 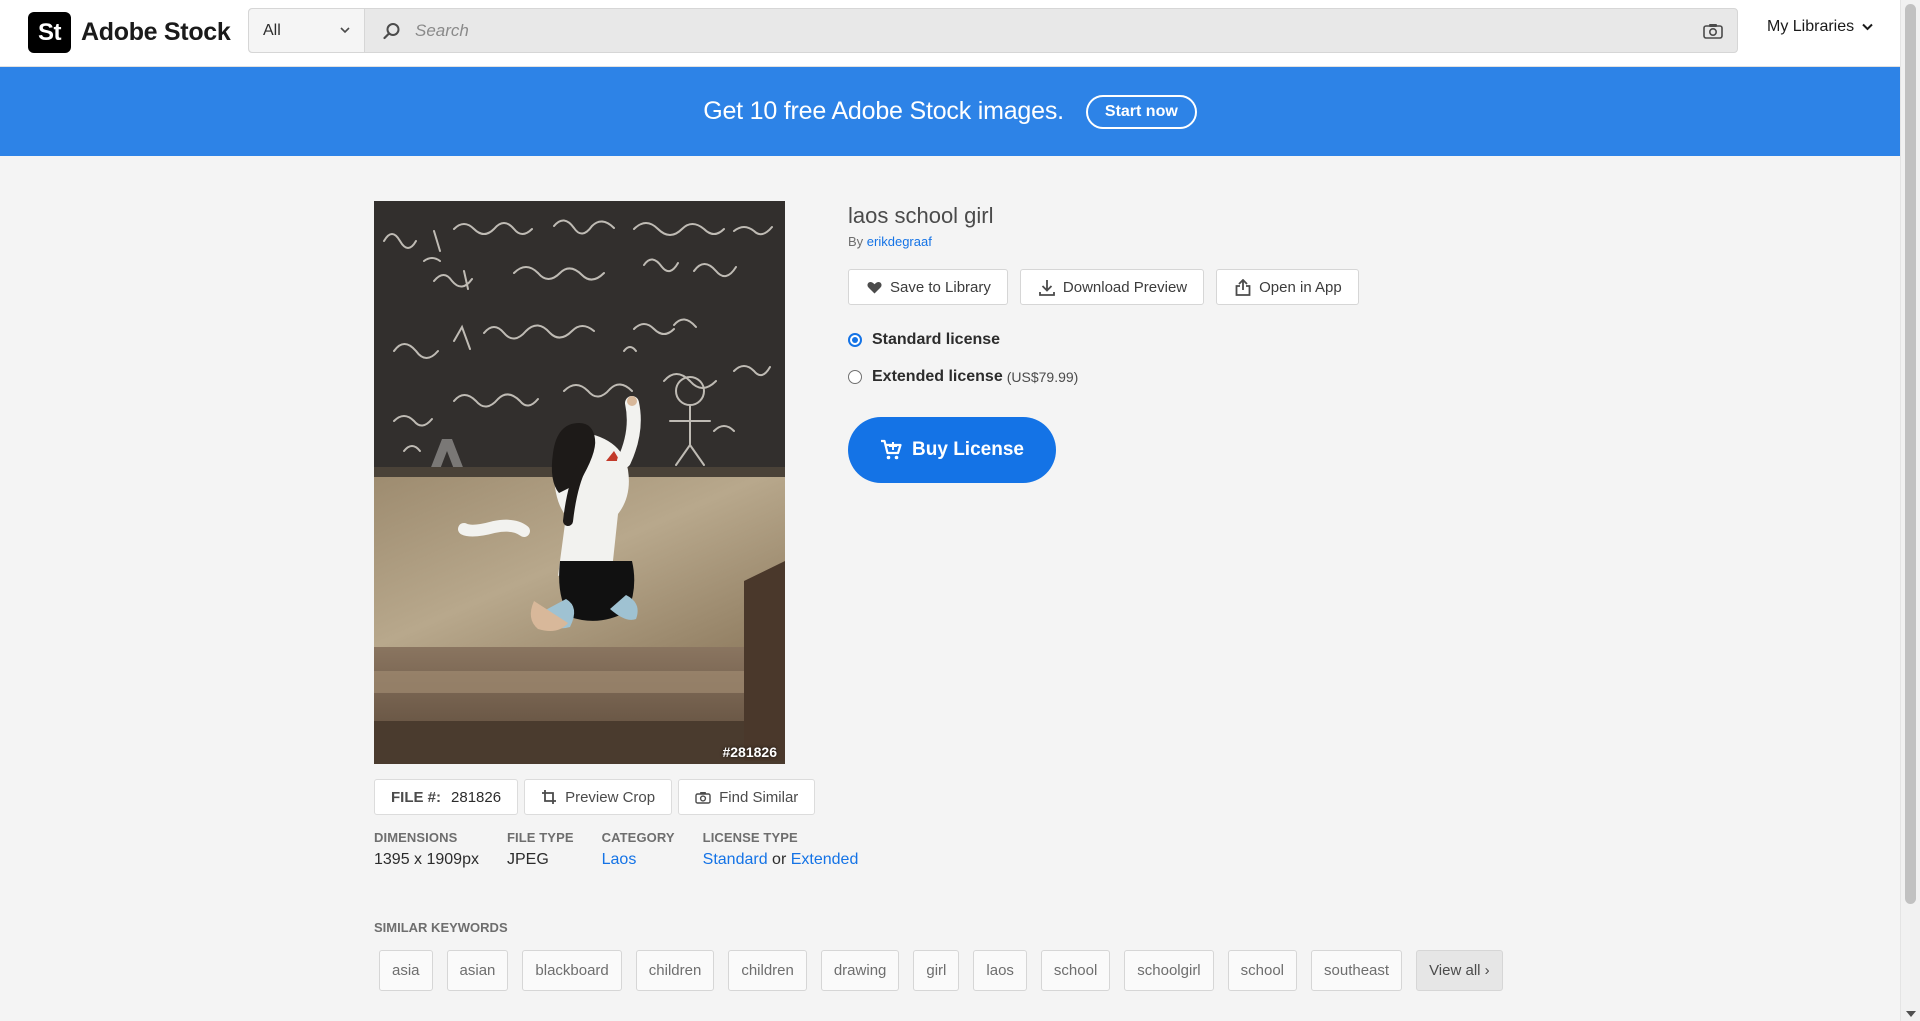 I want to click on search-bar: All, so click(x=993, y=30).